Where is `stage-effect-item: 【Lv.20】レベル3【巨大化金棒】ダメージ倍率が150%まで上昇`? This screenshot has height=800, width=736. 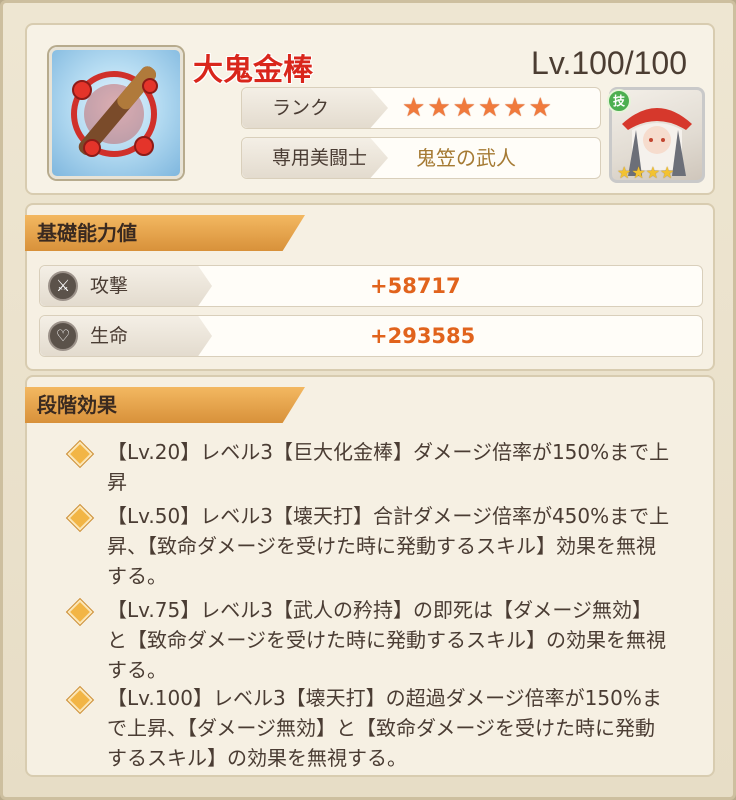 stage-effect-item: 【Lv.20】レベル3【巨大化金棒】ダメージ倍率が150%まで上昇 is located at coordinates (369, 467).